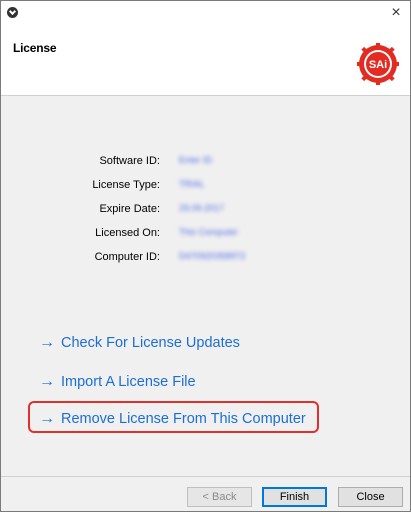  I want to click on highlight-box, so click(173, 417).